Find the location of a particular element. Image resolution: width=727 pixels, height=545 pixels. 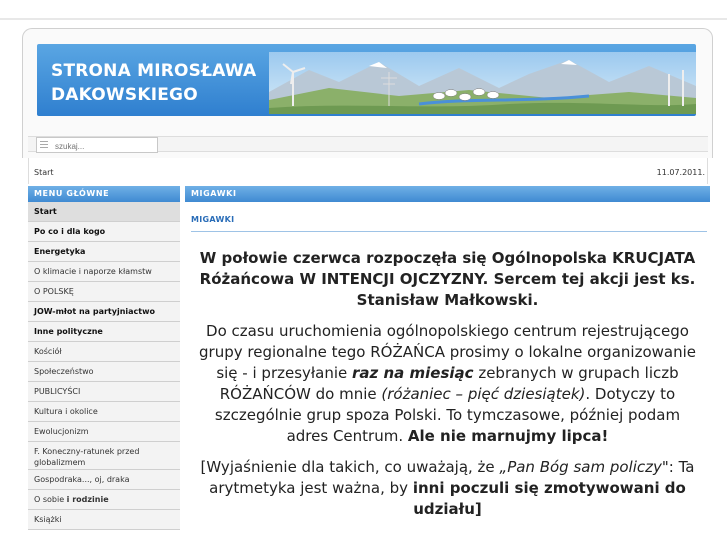

search-input is located at coordinates (97, 145).